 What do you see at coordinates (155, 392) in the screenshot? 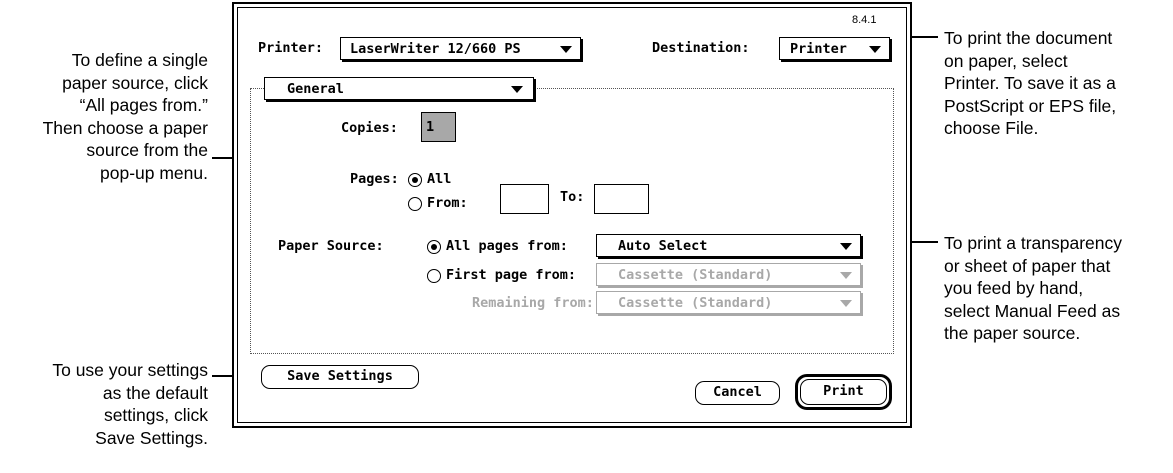
I see `callout-line: as the default` at bounding box center [155, 392].